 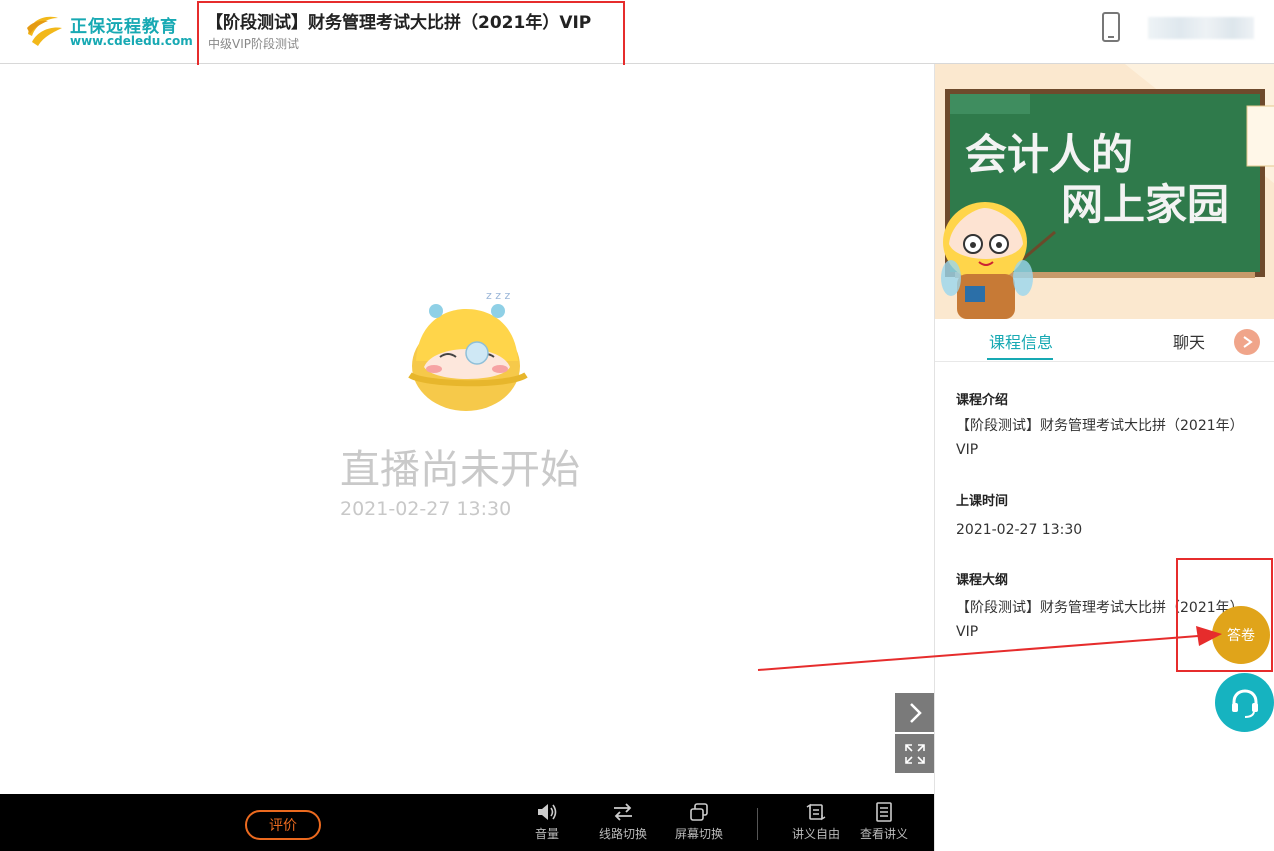 I want to click on handout-free-label: 讲义自由, so click(x=815, y=834).